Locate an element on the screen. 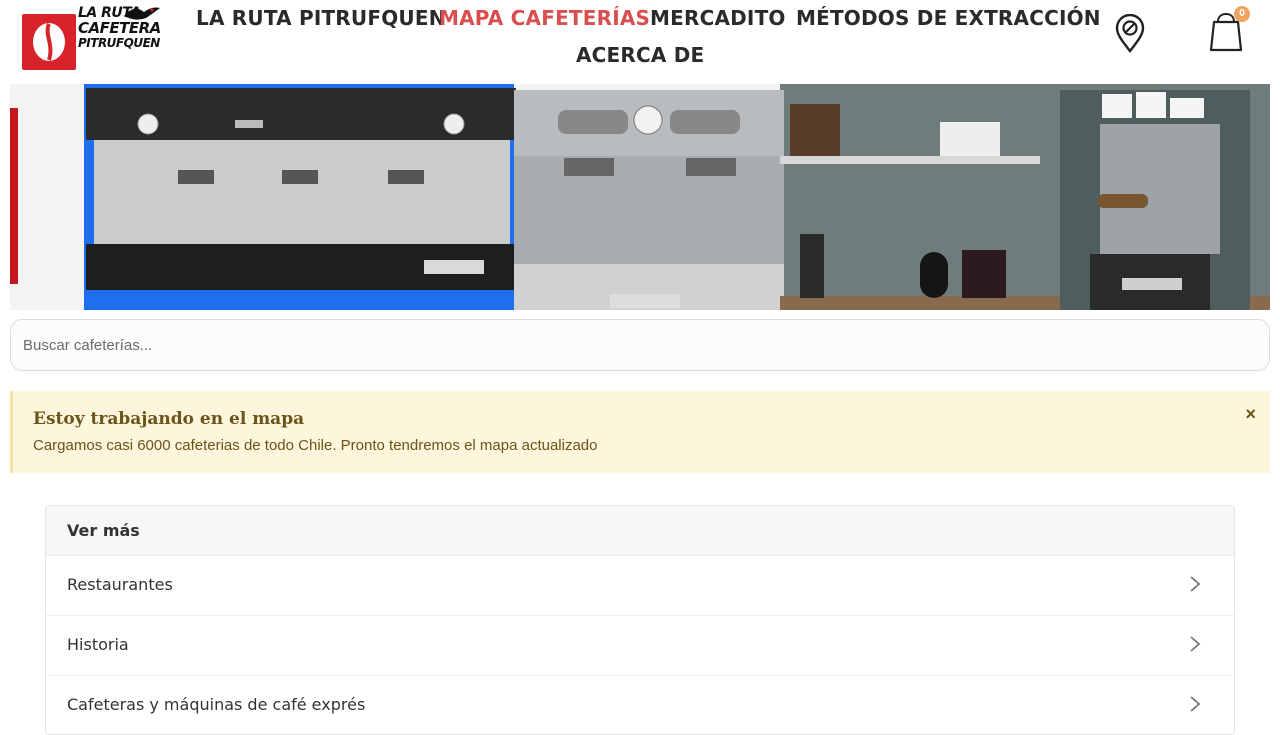 The width and height of the screenshot is (1280, 735). search-input is located at coordinates (638, 345).